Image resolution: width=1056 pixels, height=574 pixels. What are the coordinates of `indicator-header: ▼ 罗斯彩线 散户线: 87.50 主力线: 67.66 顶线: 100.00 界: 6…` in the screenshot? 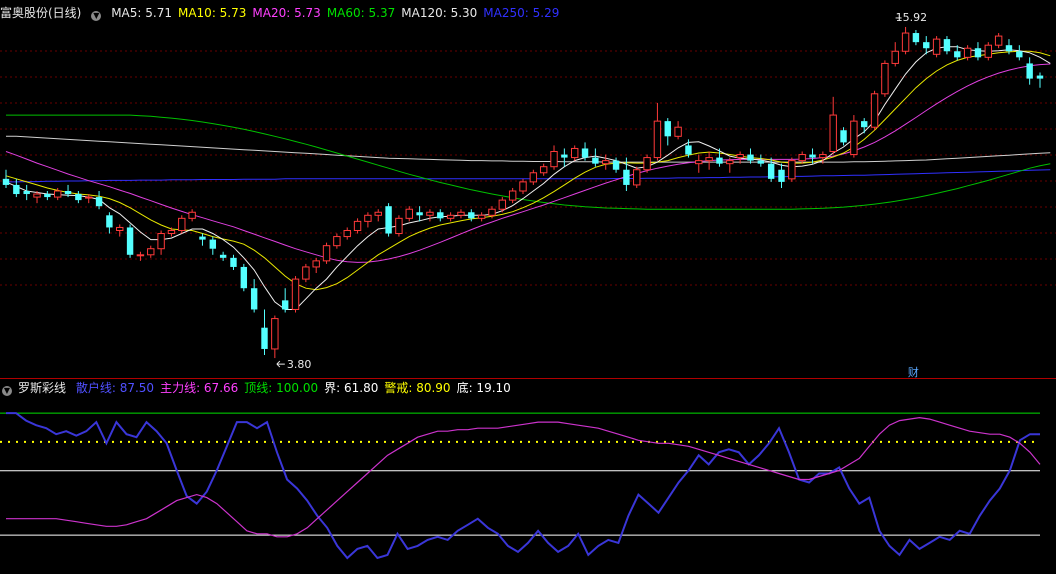 It's located at (261, 388).